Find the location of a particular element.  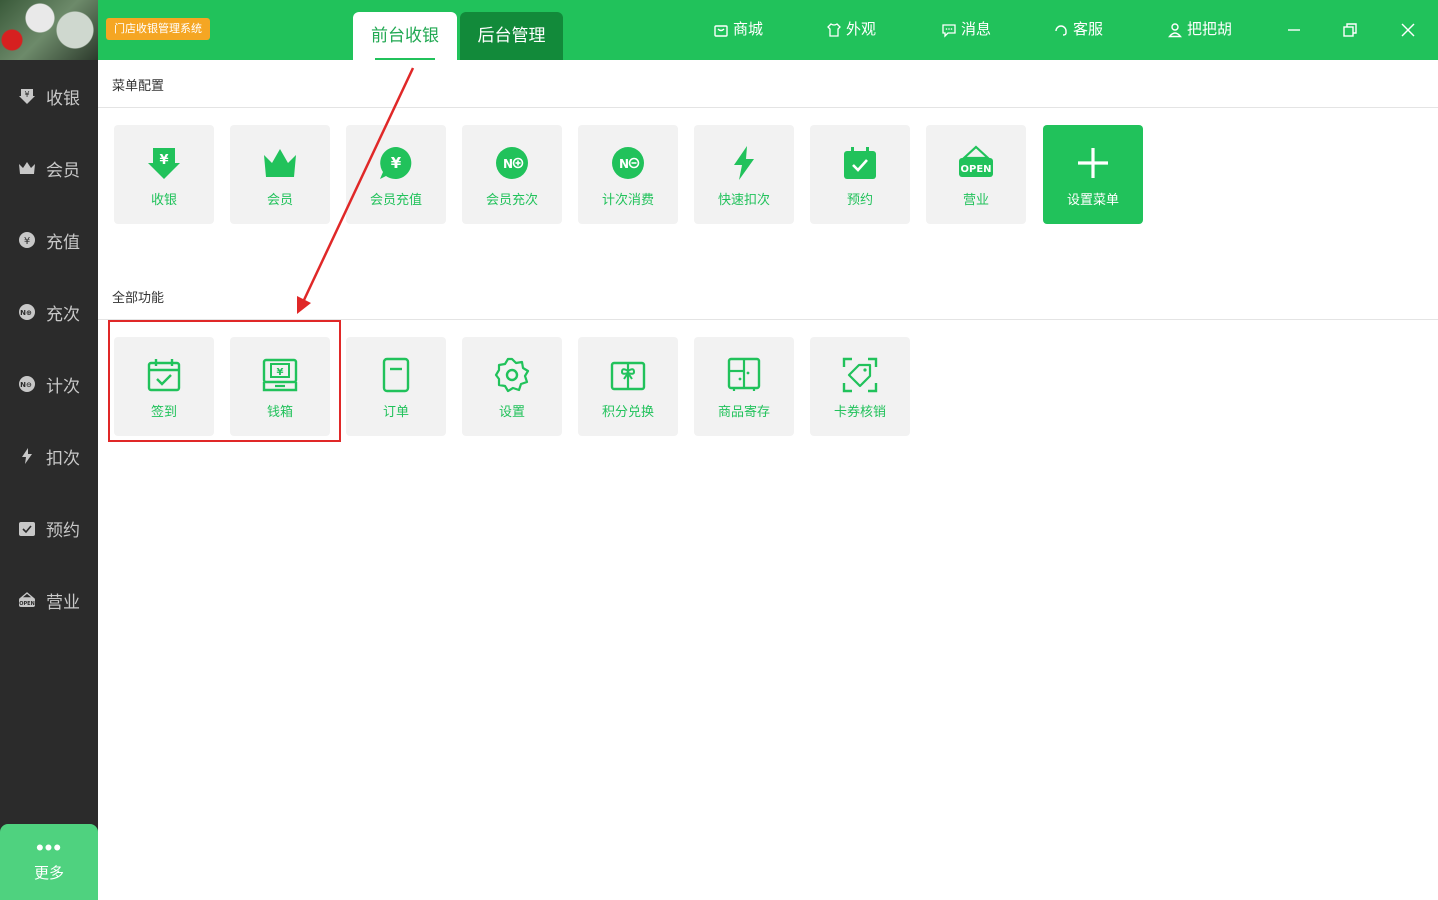

sidebar-item-appointment: 预约 is located at coordinates (49, 528).